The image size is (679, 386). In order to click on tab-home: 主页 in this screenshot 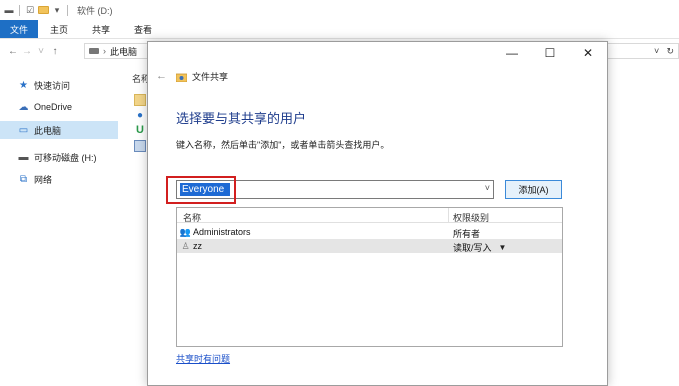, I will do `click(59, 29)`.